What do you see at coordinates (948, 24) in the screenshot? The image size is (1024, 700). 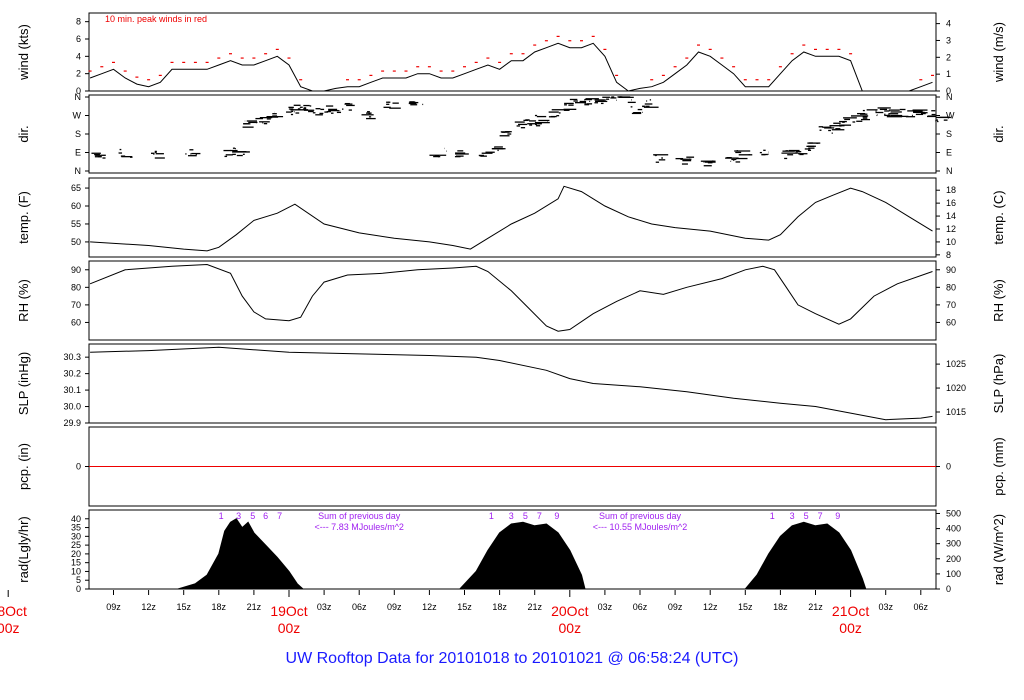 I see `wind-ytick-right-label: 4` at bounding box center [948, 24].